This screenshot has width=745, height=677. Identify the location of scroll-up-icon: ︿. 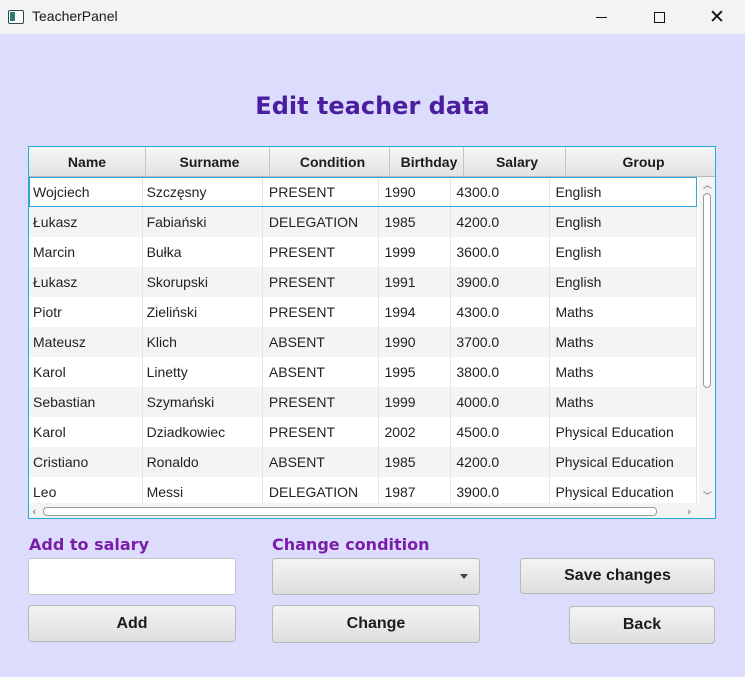
(707, 184).